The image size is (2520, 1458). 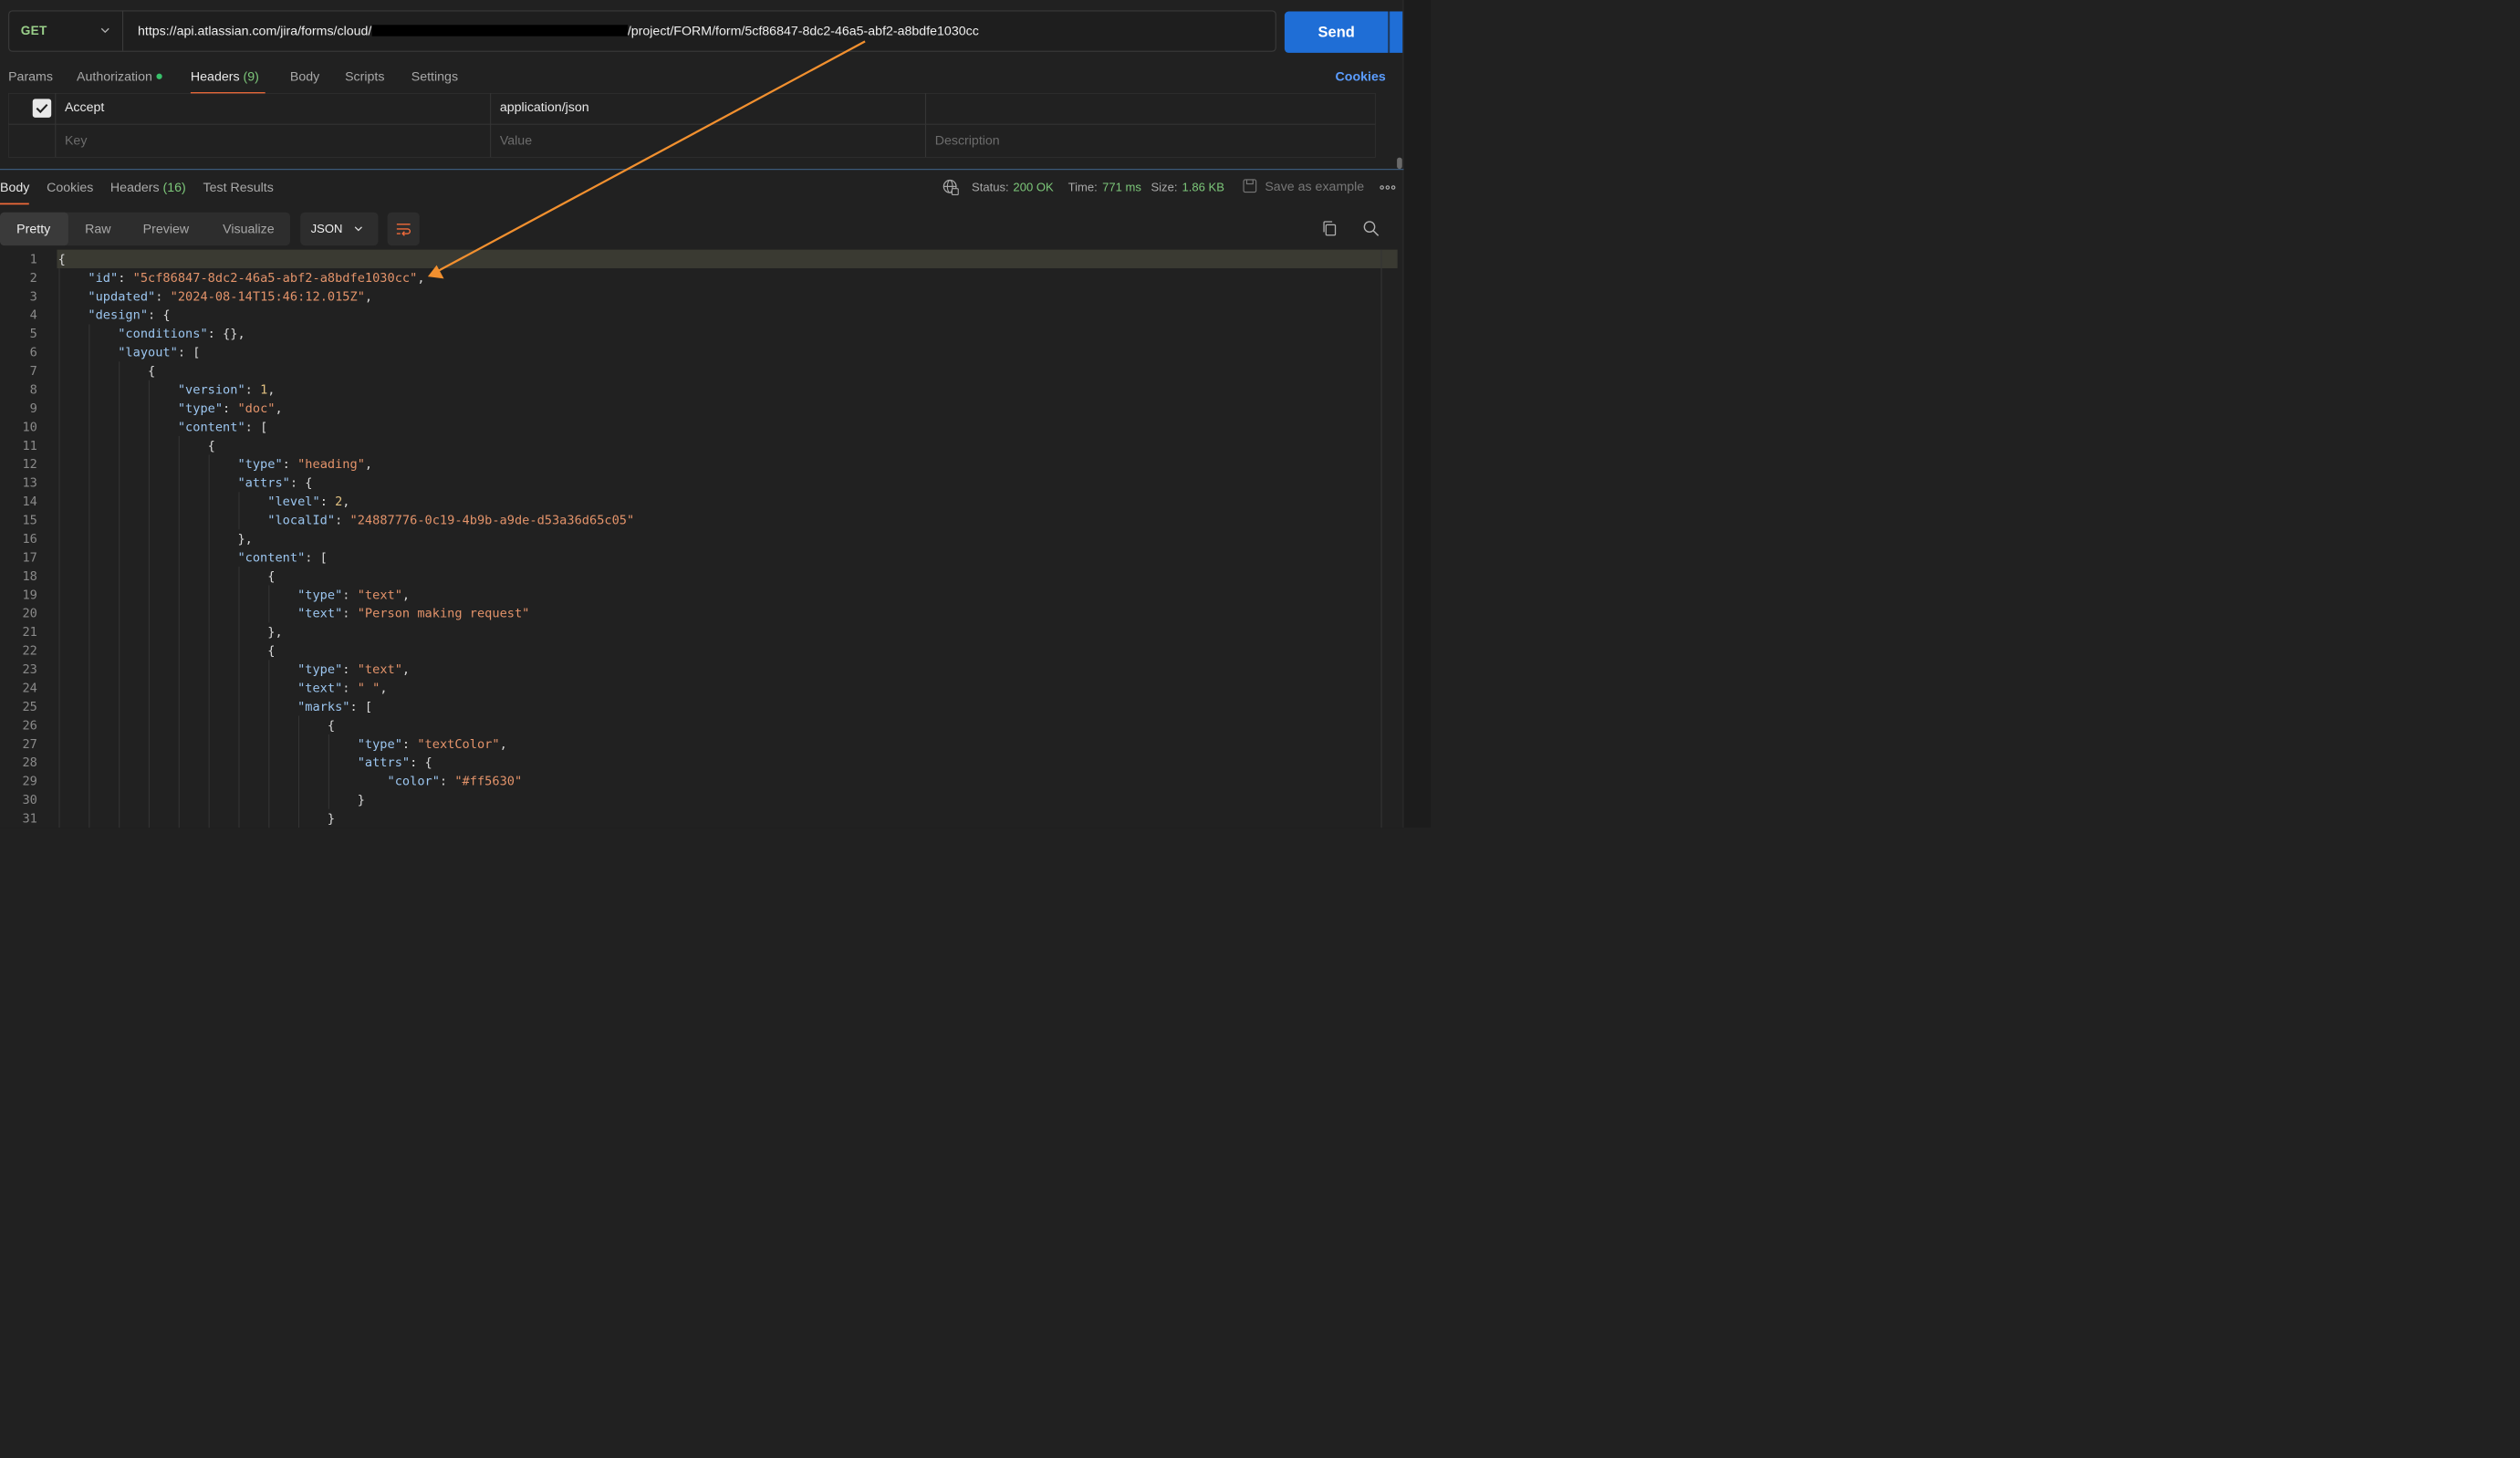 What do you see at coordinates (33, 371) in the screenshot?
I see `line-number: 7` at bounding box center [33, 371].